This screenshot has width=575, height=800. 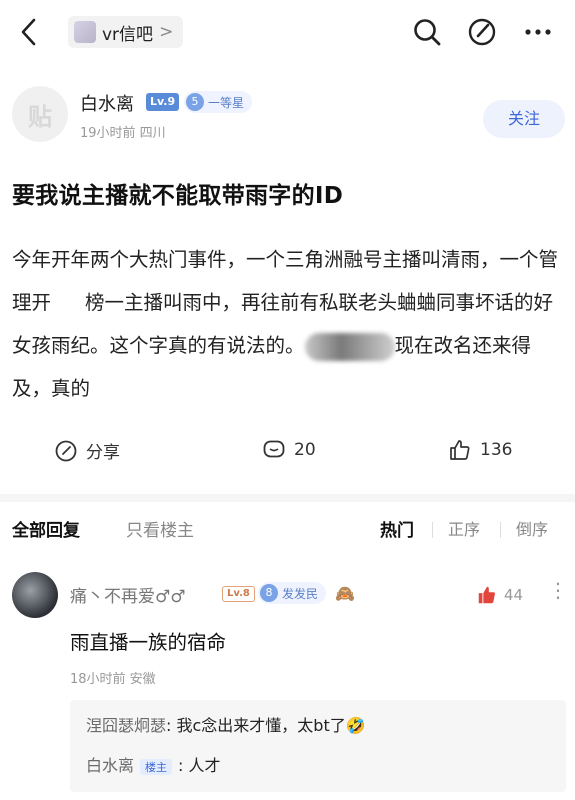 What do you see at coordinates (160, 528) in the screenshot?
I see `tab-only-host: 只看楼主` at bounding box center [160, 528].